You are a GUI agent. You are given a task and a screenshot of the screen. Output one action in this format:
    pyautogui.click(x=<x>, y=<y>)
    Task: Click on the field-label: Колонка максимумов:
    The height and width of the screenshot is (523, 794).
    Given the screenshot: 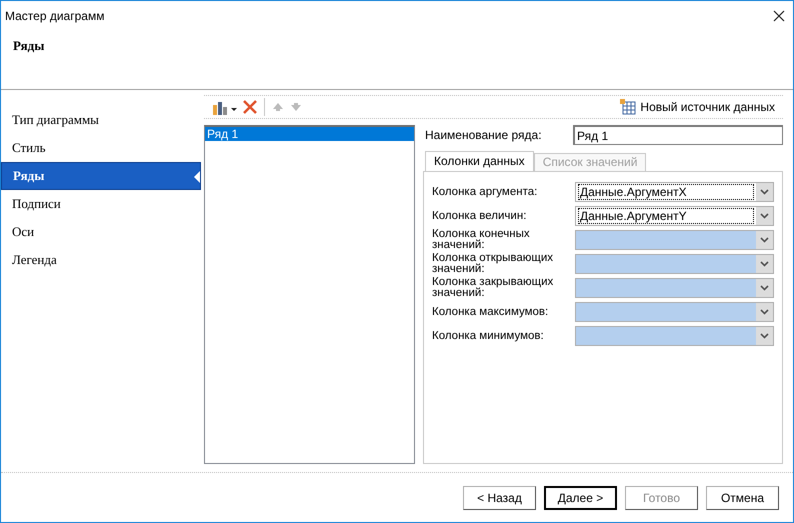 What is the action you would take?
    pyautogui.click(x=491, y=312)
    